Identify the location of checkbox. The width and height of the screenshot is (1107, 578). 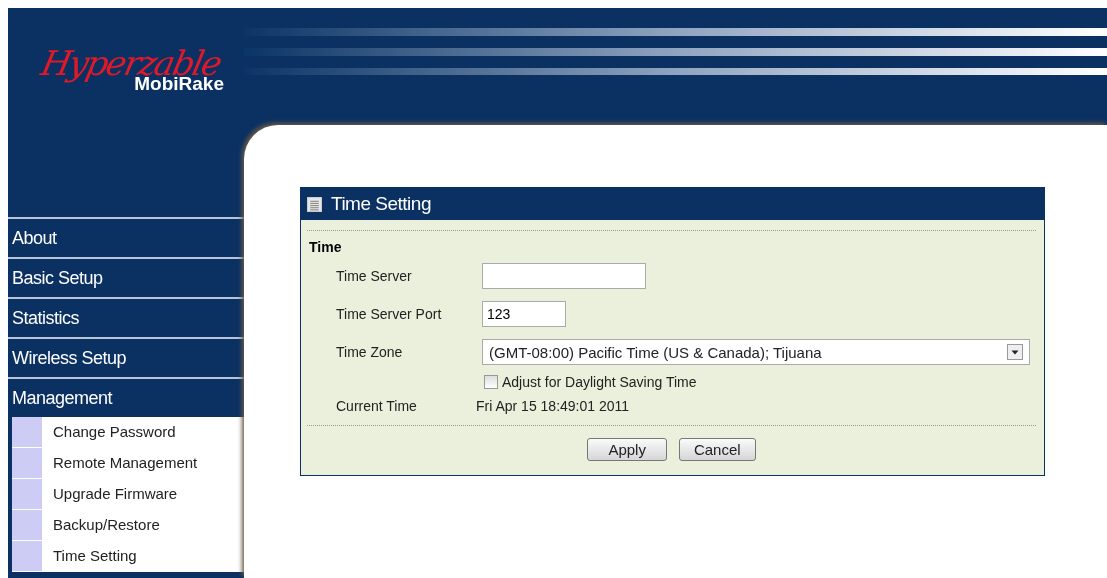
(491, 382).